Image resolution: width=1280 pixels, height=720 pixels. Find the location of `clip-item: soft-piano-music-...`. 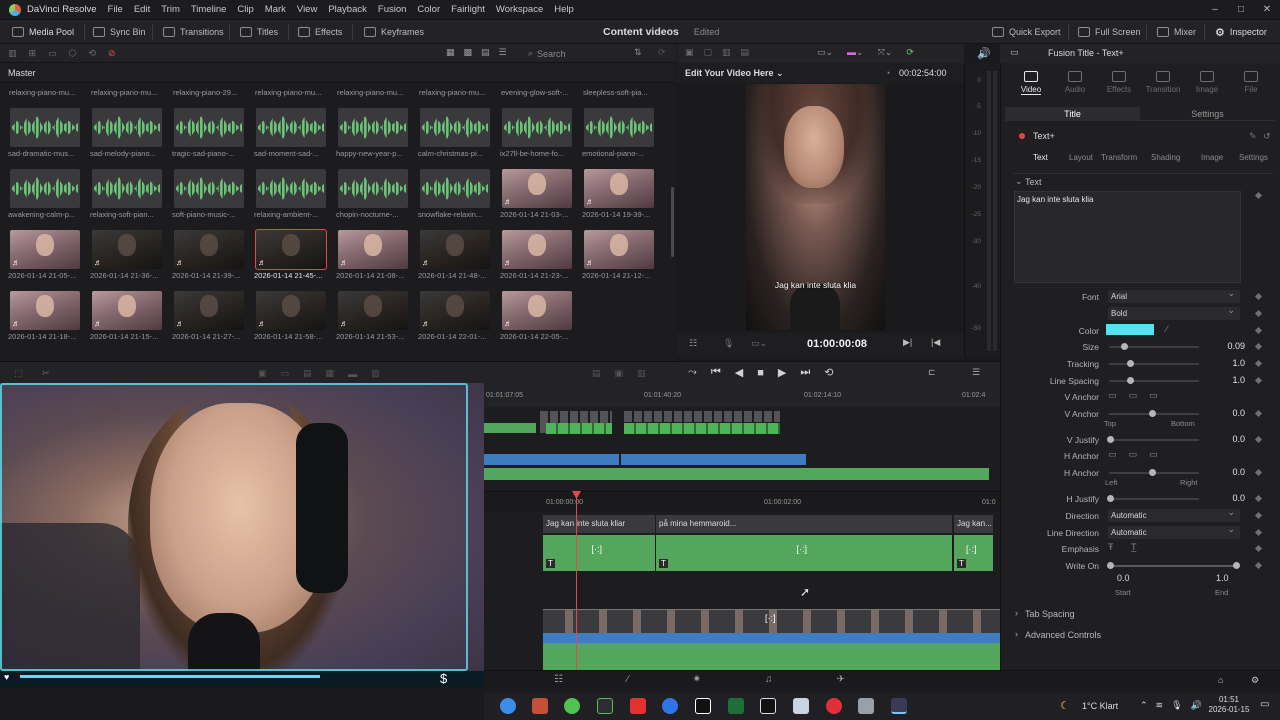

clip-item: soft-piano-music-... is located at coordinates (209, 194).